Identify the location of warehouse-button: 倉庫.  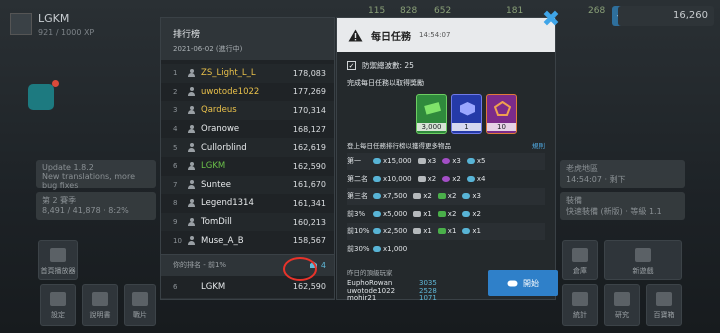
(580, 260).